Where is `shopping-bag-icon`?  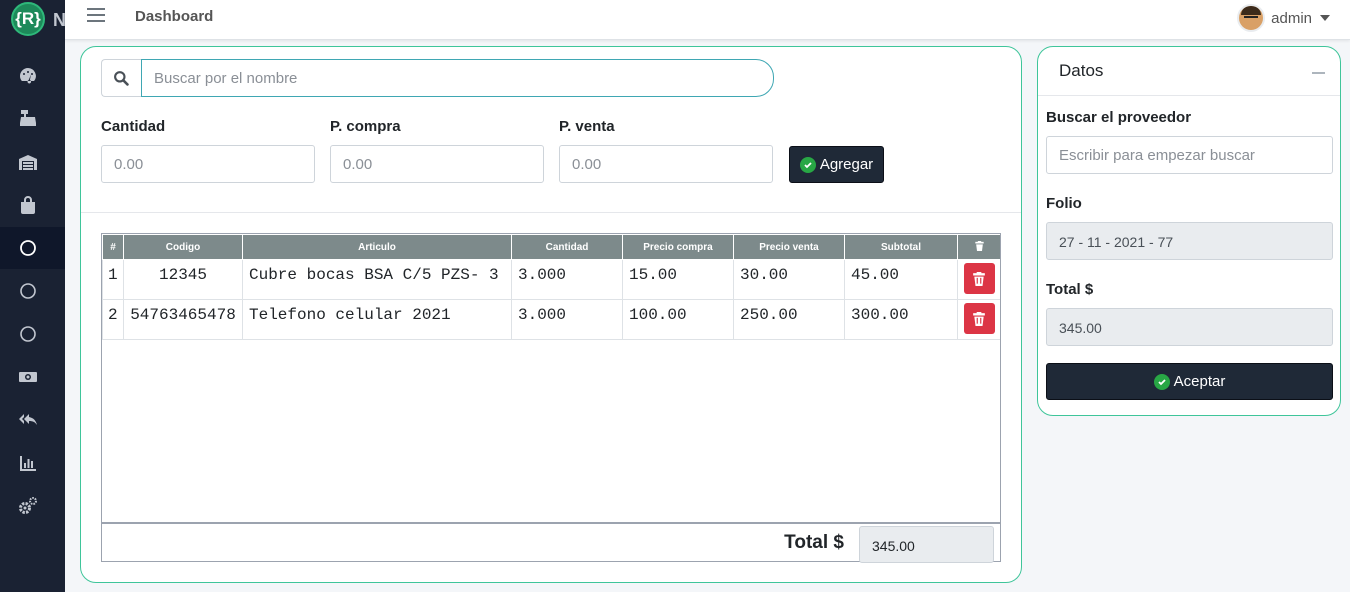
shopping-bag-icon is located at coordinates (28, 205).